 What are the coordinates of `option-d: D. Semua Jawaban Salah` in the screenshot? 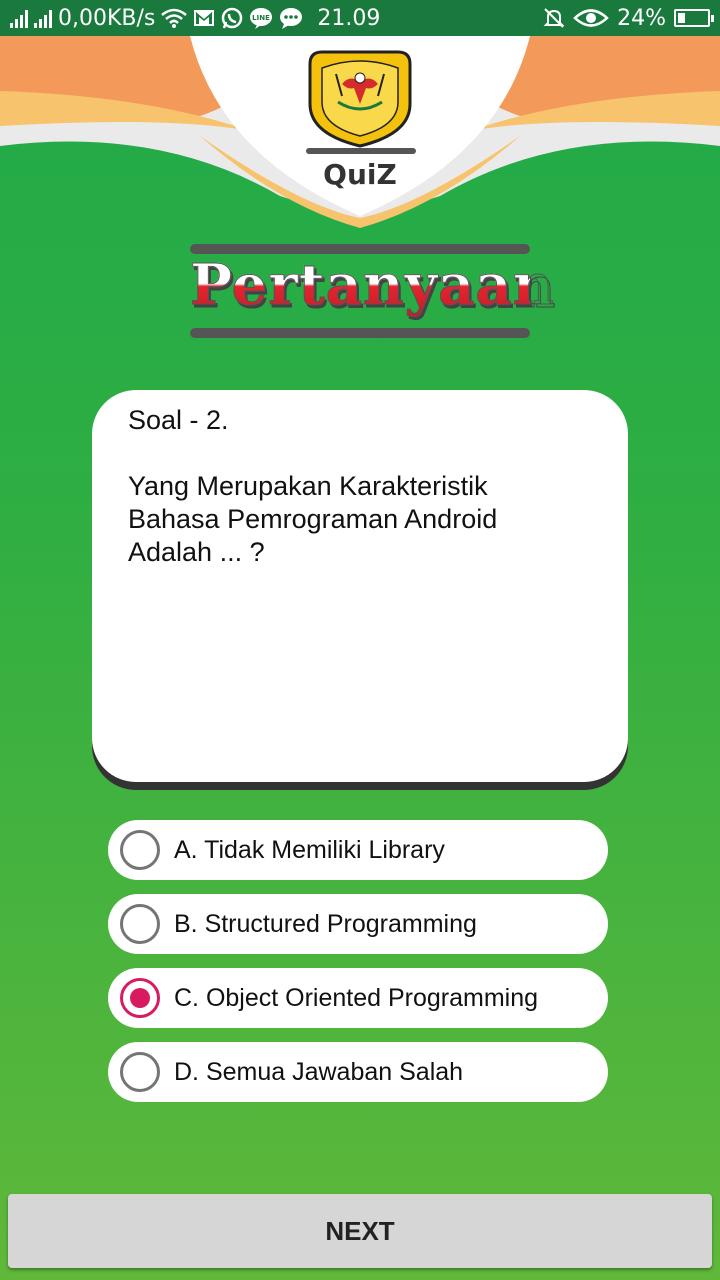 It's located at (358, 1072).